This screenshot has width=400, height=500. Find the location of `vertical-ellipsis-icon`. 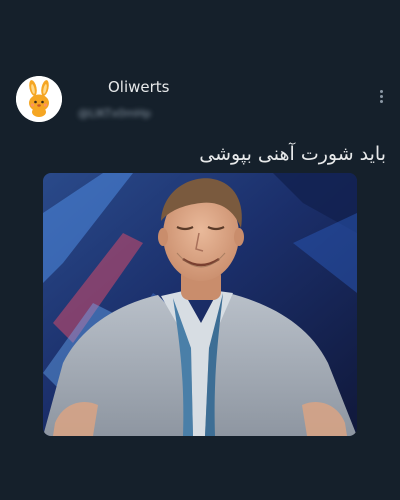

vertical-ellipsis-icon is located at coordinates (381, 91).